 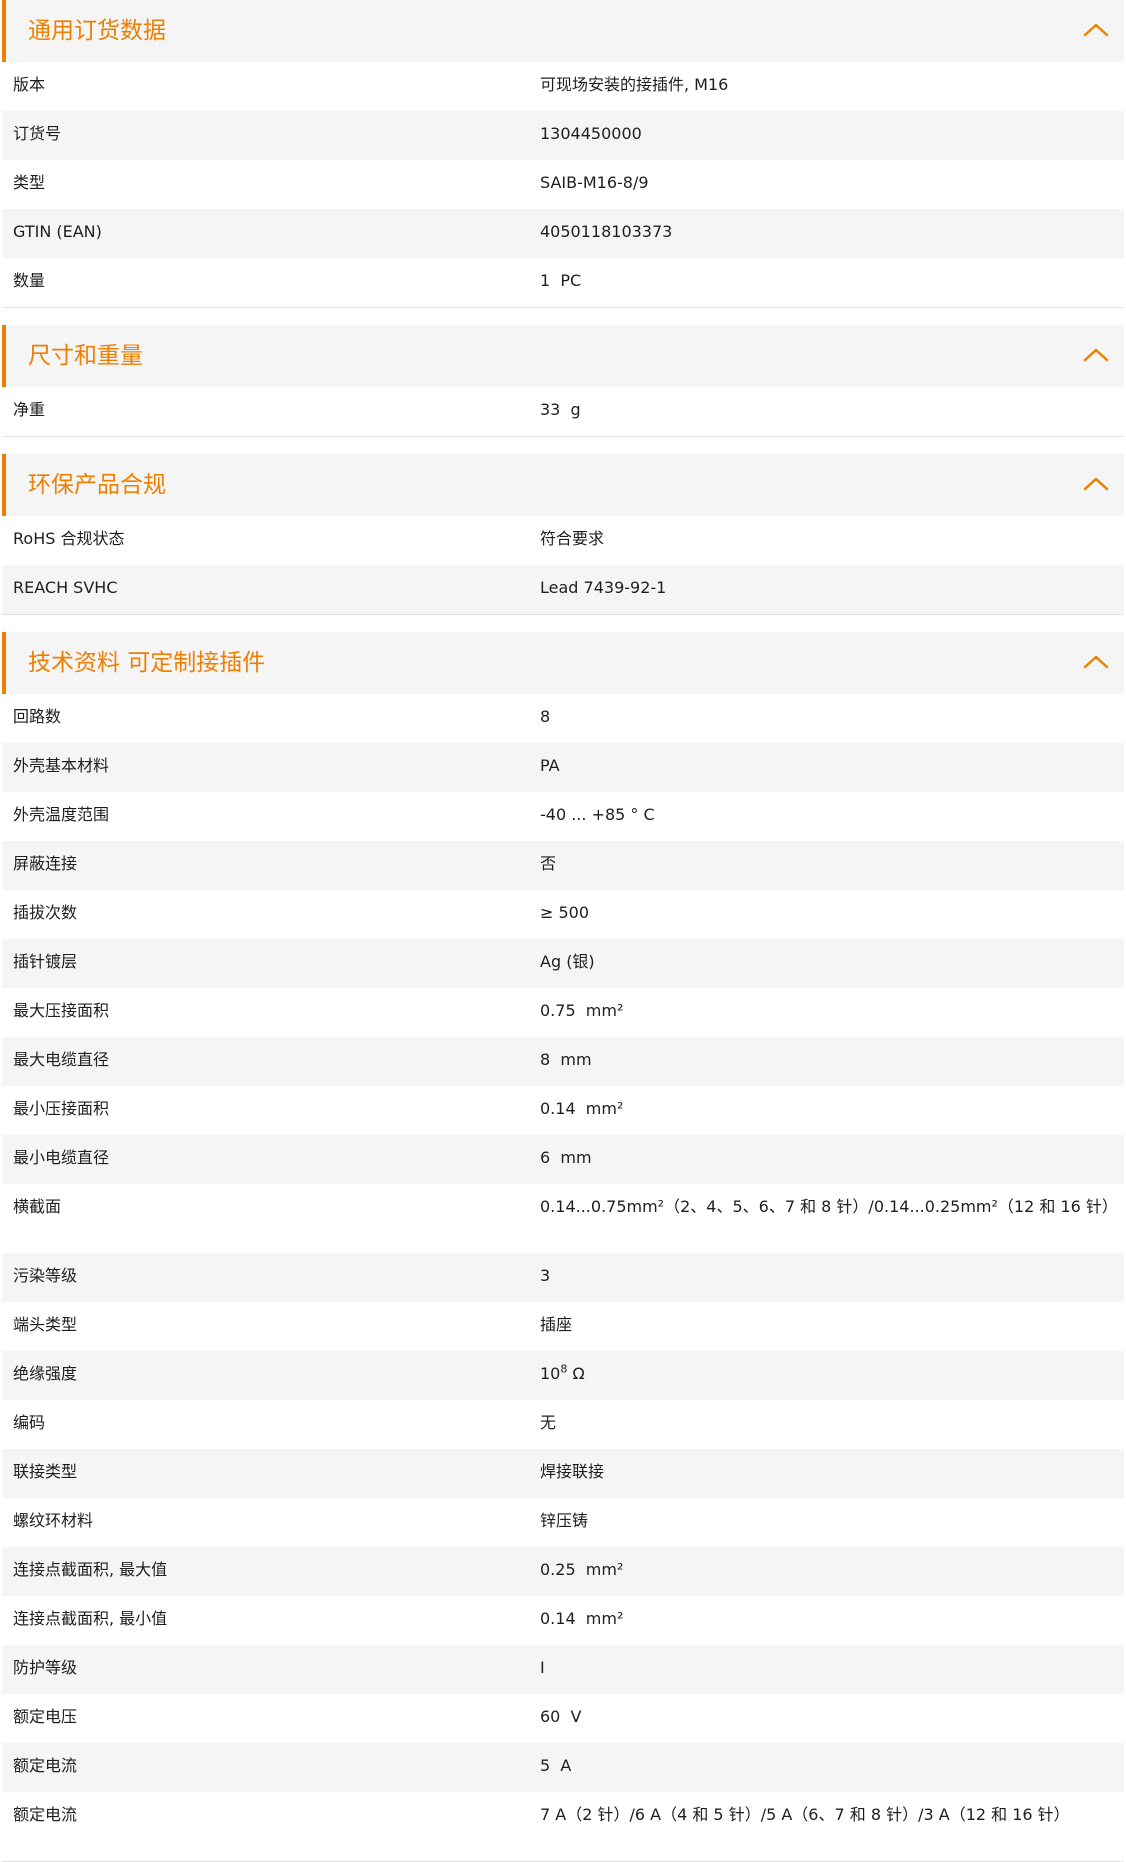 What do you see at coordinates (591, 133) in the screenshot?
I see `spec-value: 1304450000` at bounding box center [591, 133].